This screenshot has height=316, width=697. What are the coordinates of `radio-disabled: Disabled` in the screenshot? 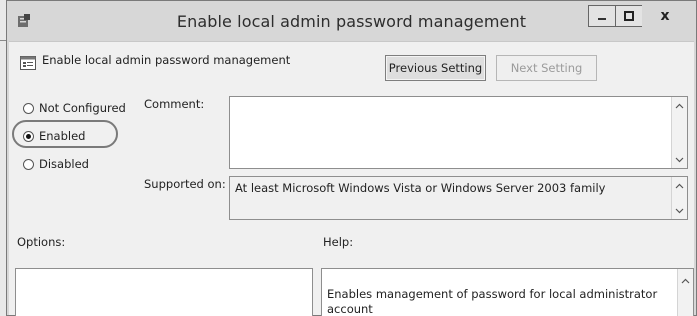 It's located at (56, 164).